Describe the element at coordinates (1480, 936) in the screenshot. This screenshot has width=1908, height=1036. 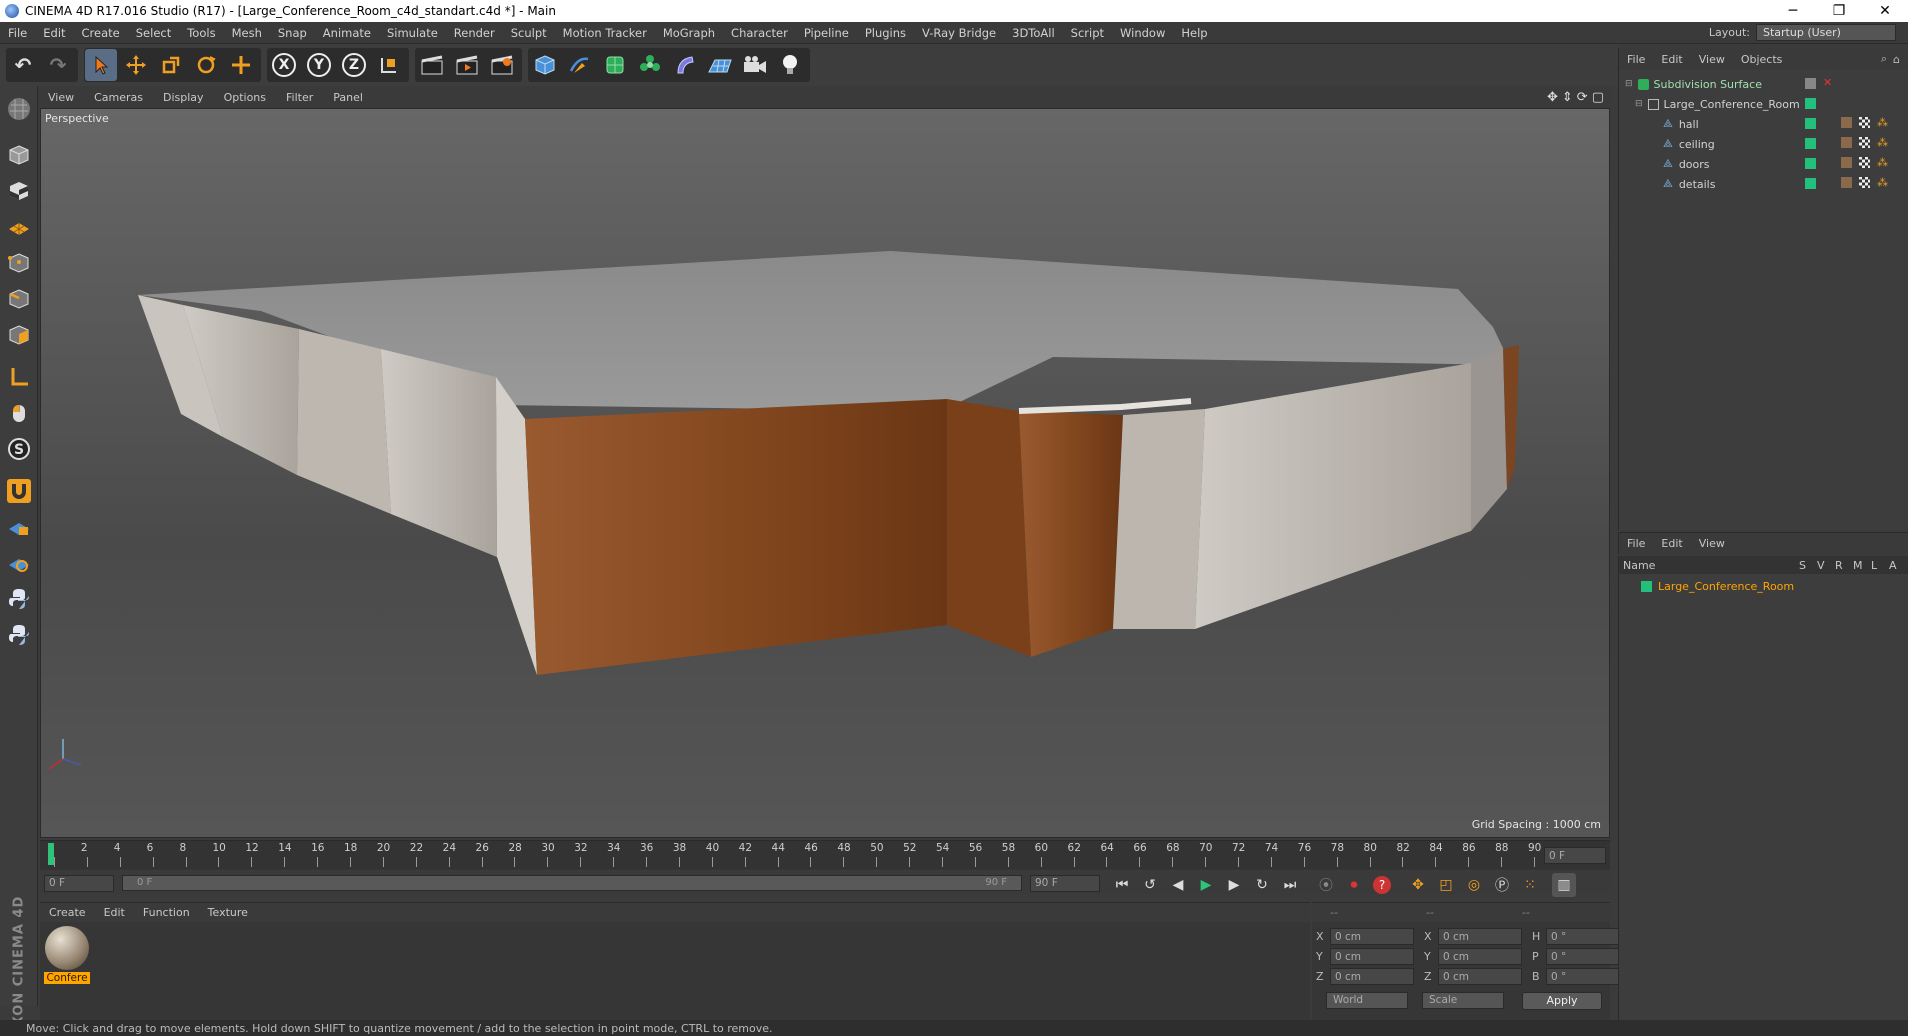
I see `size-x-field: 0 cm` at that location.